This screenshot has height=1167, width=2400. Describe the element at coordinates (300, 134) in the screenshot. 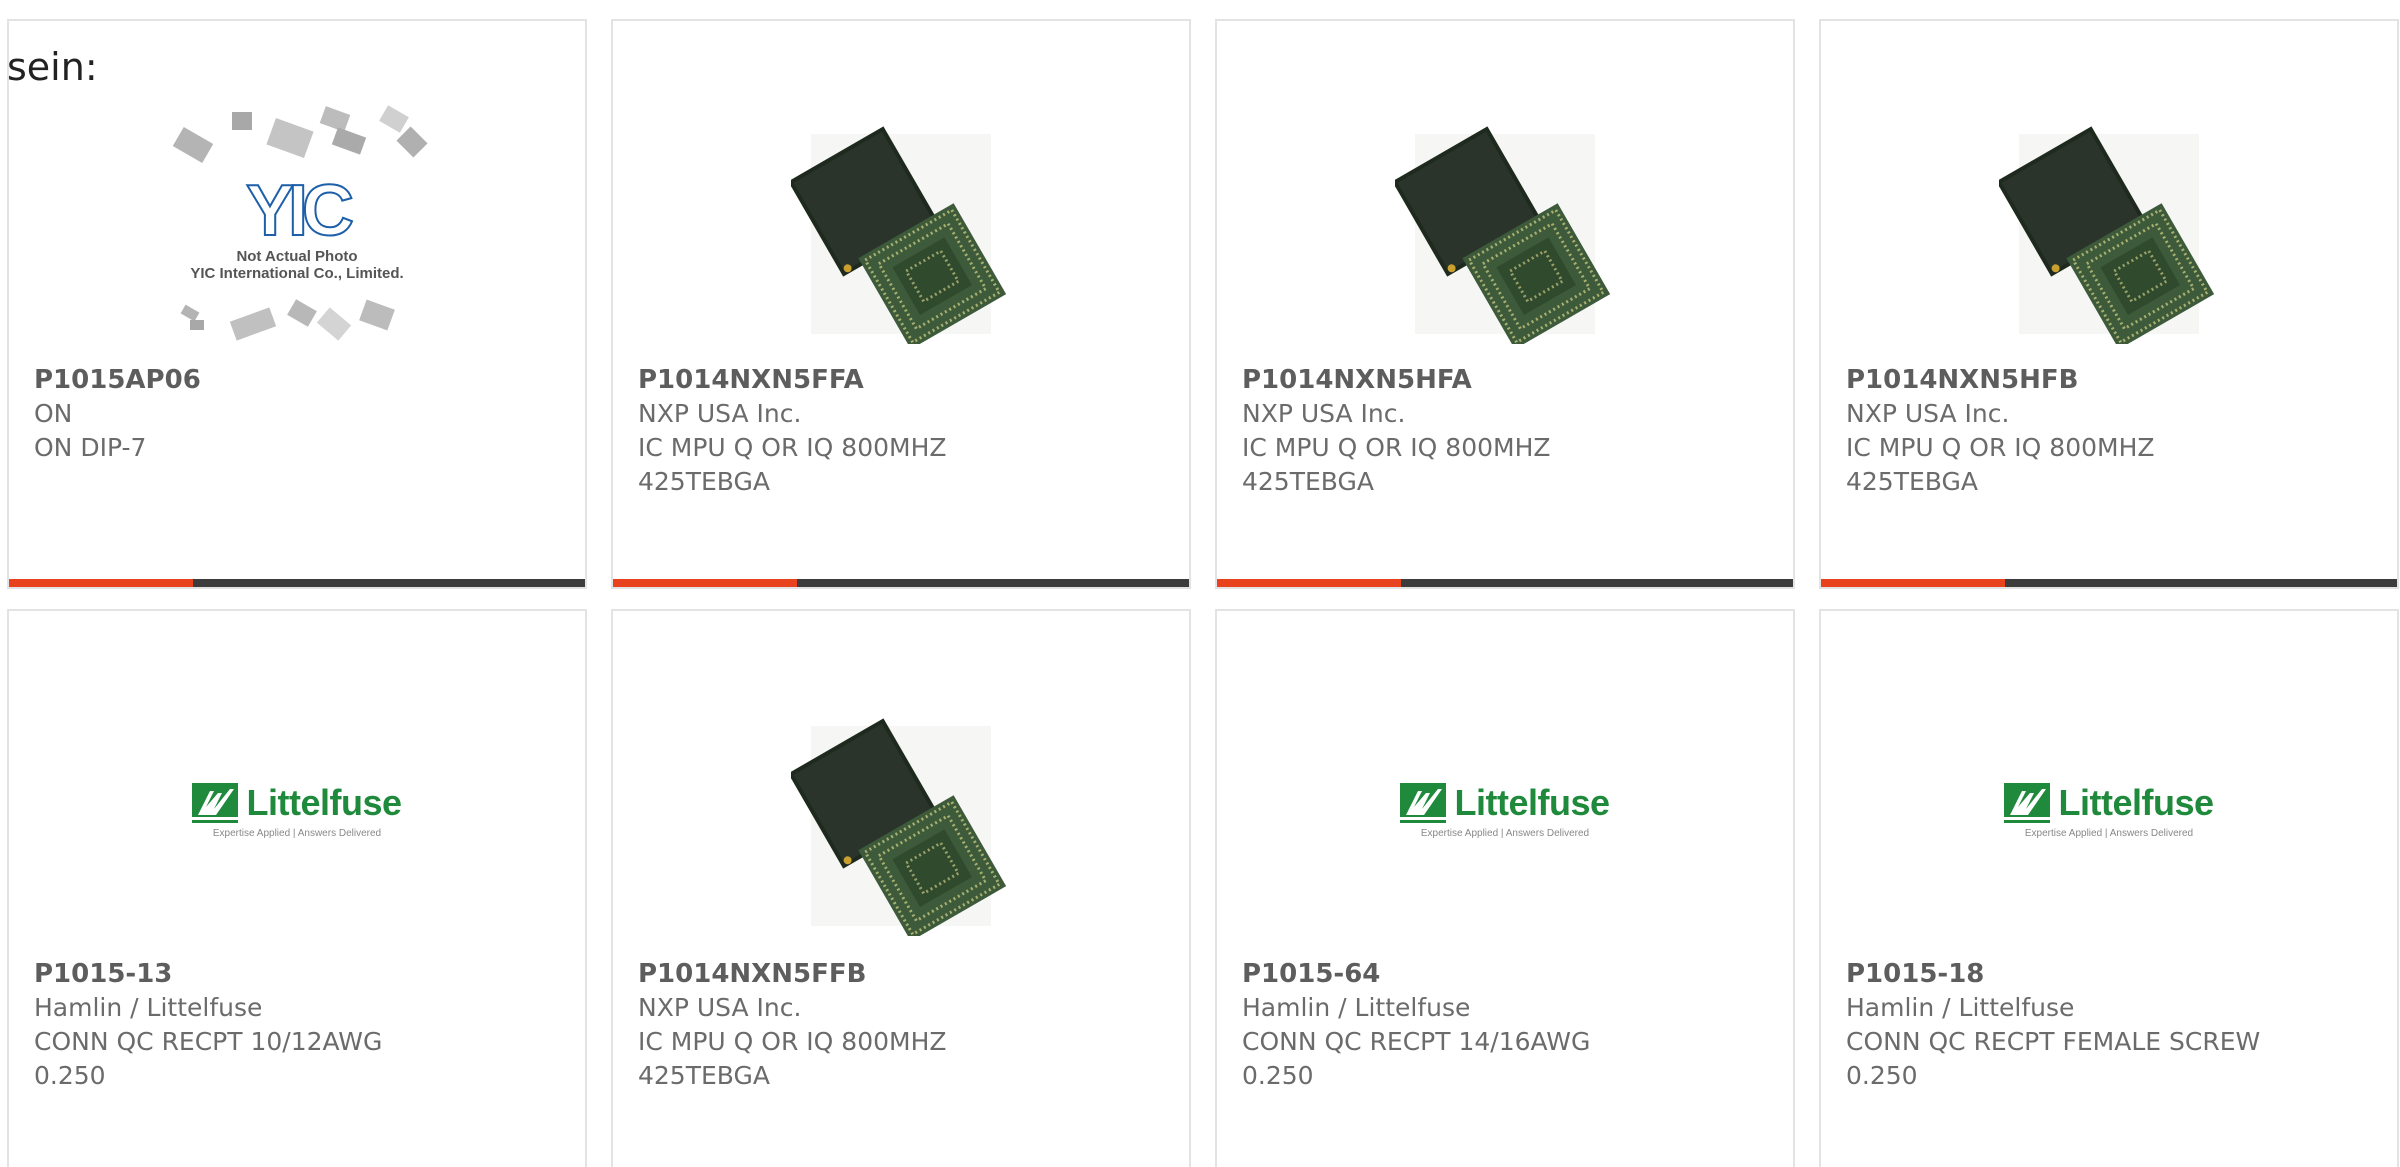

I see `chip-packages-top-icon` at that location.